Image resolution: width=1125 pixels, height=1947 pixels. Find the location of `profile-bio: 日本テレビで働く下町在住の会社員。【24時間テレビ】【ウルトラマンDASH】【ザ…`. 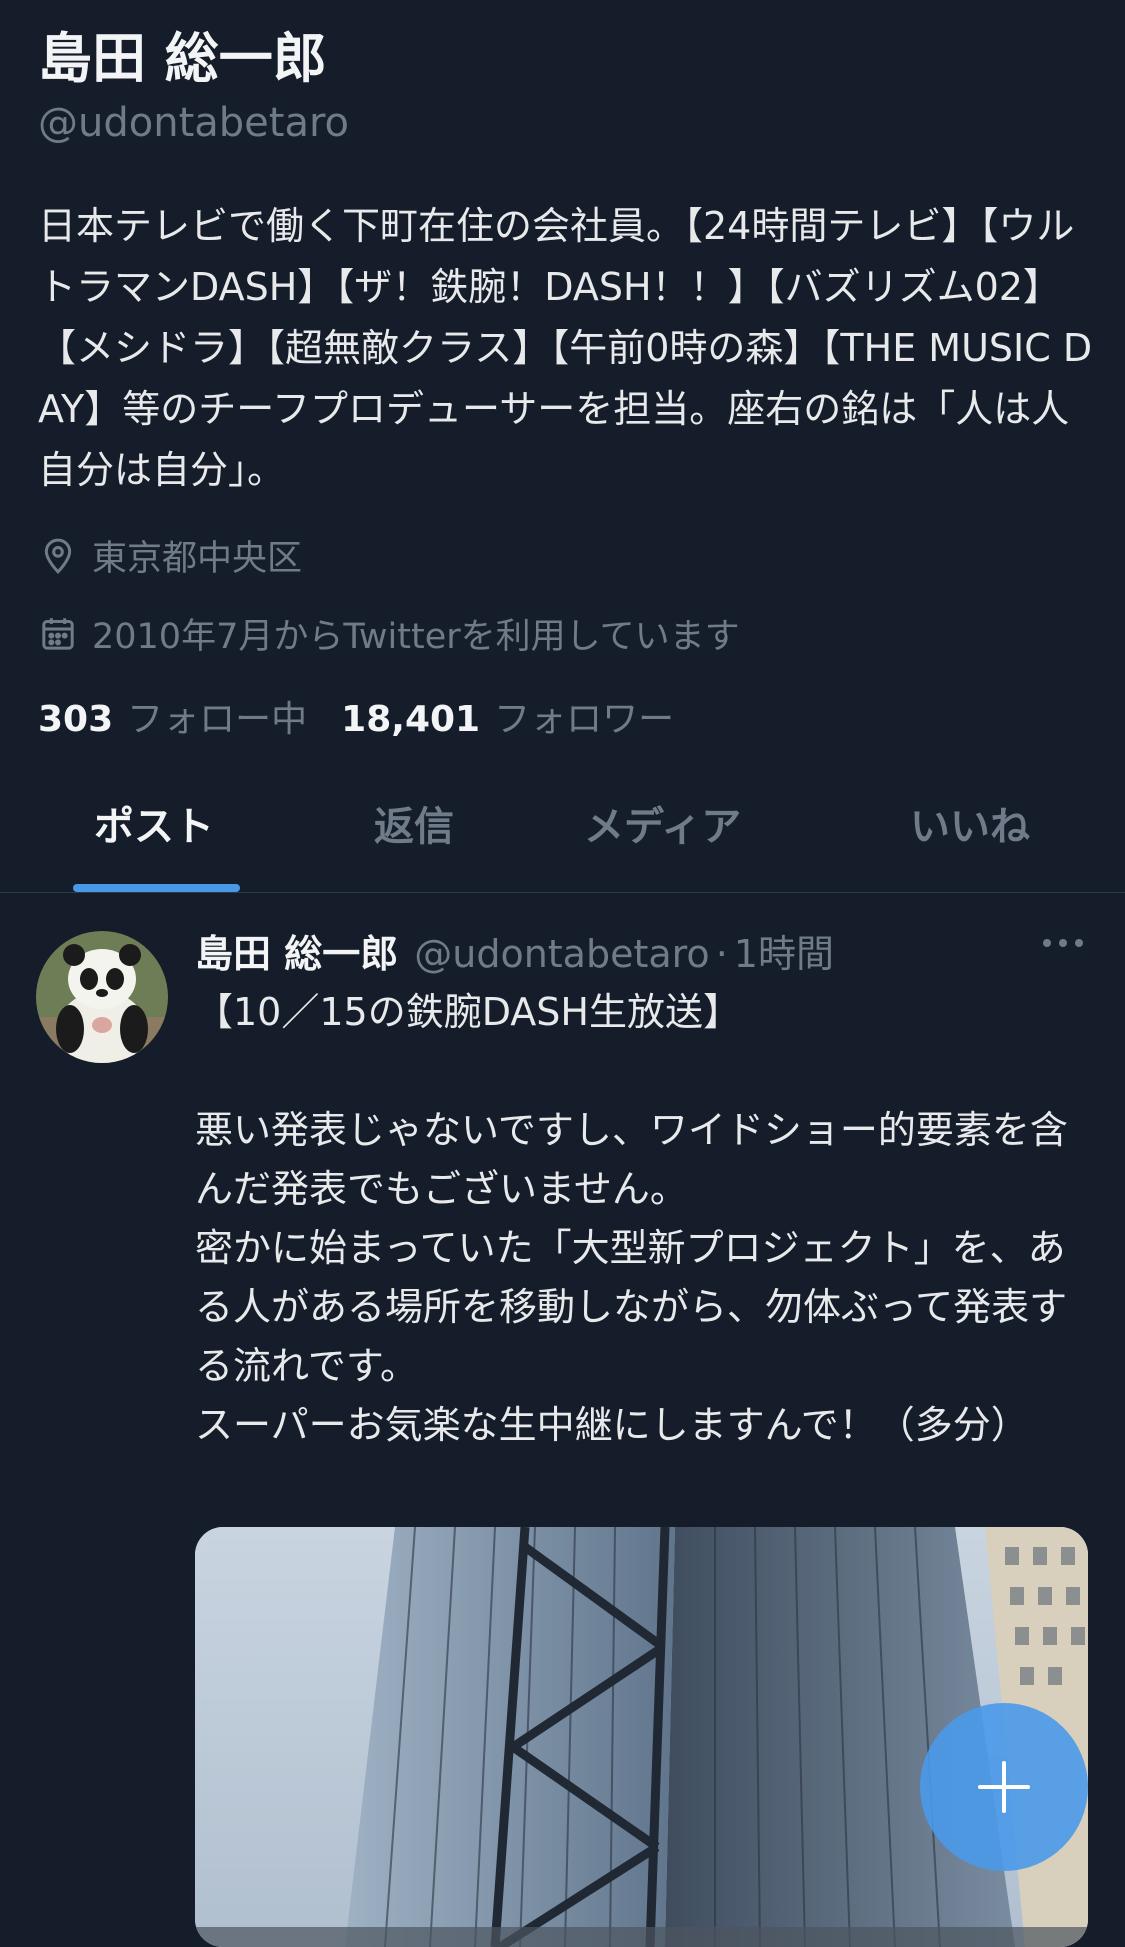

profile-bio: 日本テレビで働く下町在住の会社員。【24時間テレビ】【ウルトラマンDASH】【ザ… is located at coordinates (565, 348).